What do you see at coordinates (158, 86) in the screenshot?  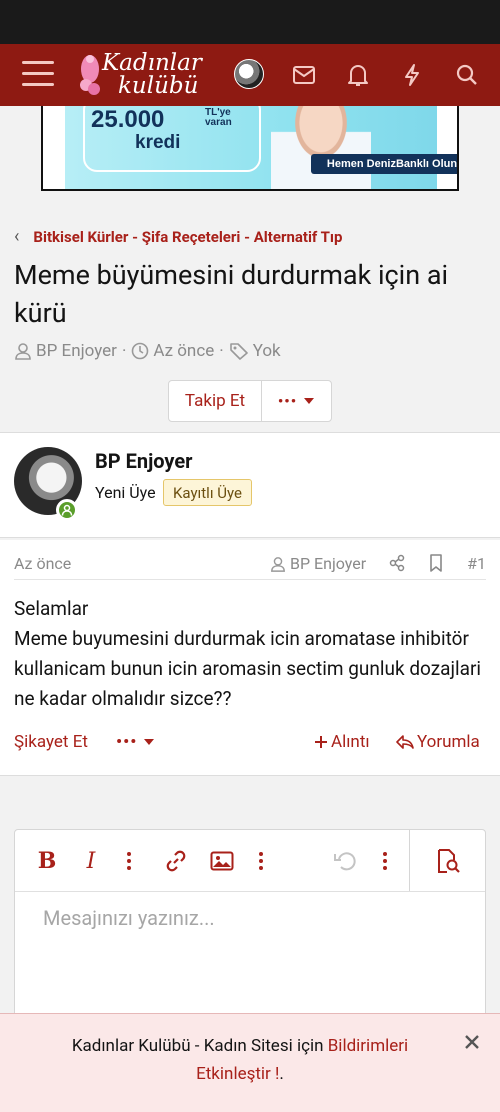 I see `logo-text-line2: kulübü` at bounding box center [158, 86].